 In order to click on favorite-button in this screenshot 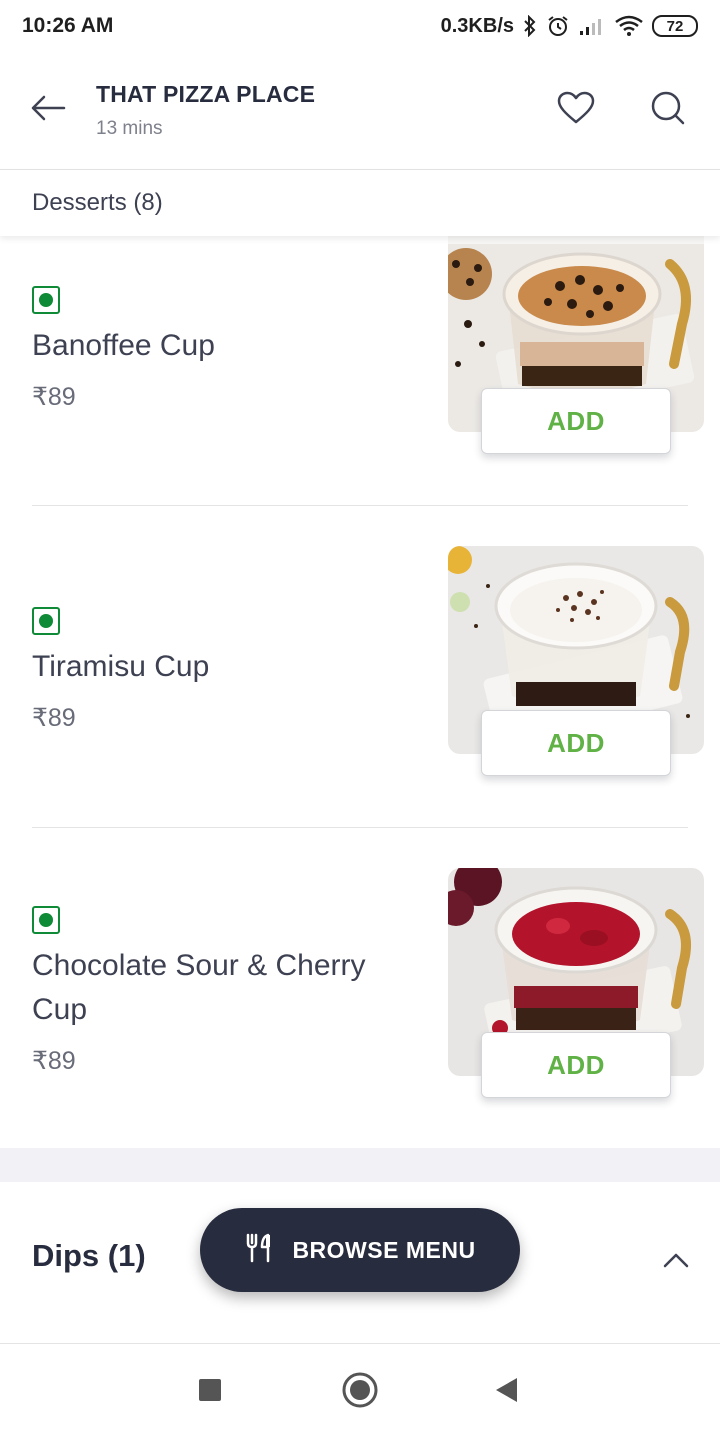, I will do `click(576, 111)`.